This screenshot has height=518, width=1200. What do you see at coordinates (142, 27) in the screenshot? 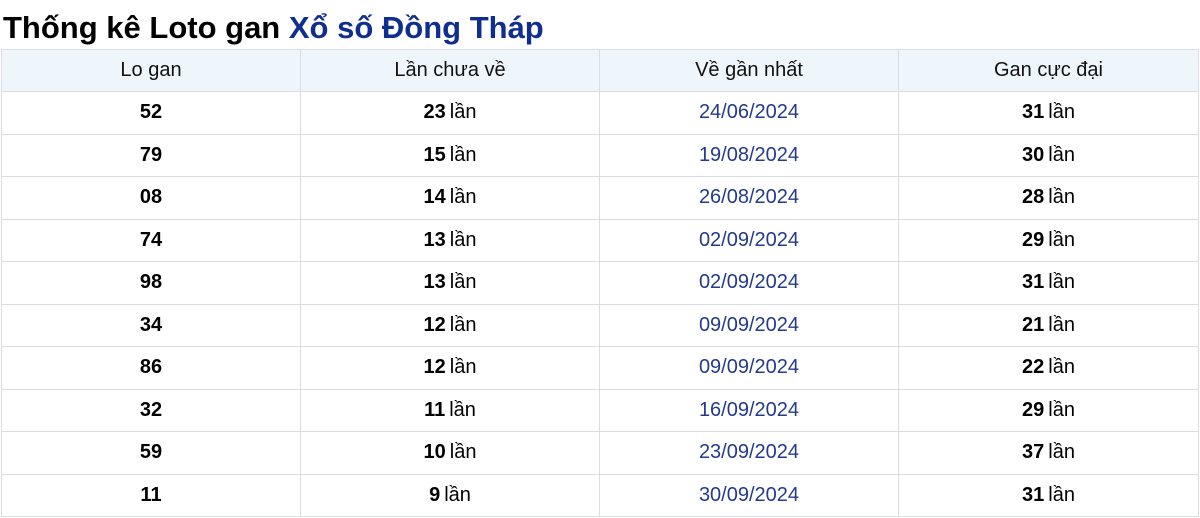
I see `page-title-prefix: Thống kê Loto gan` at bounding box center [142, 27].